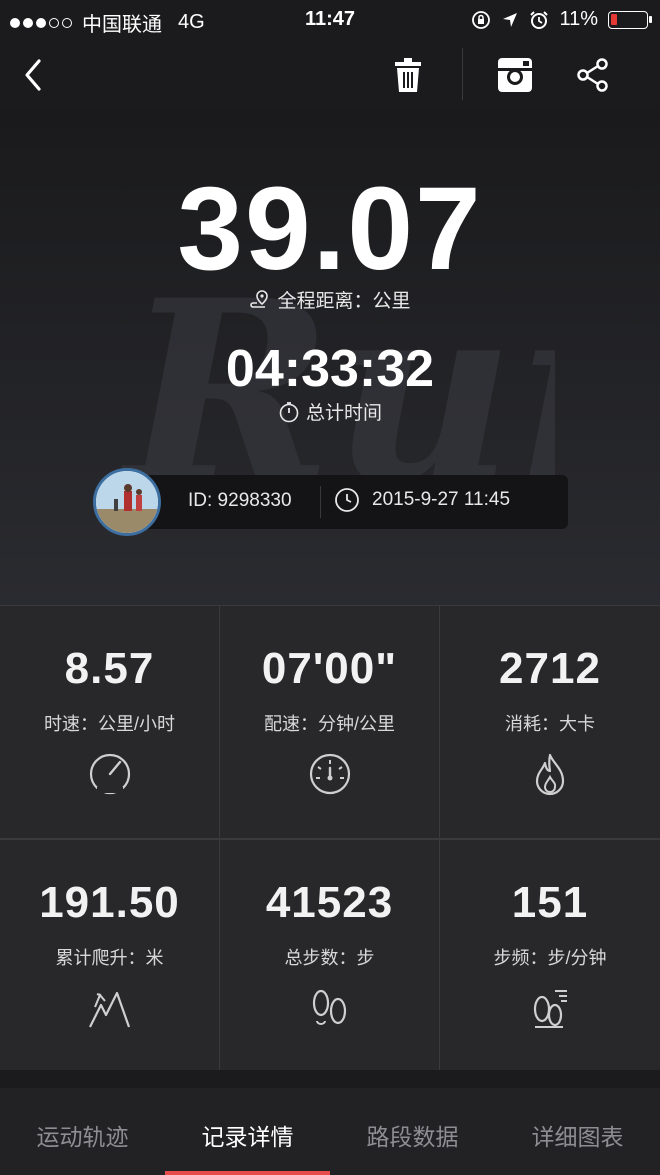  Describe the element at coordinates (109, 774) in the screenshot. I see `speedometer-icon` at that location.